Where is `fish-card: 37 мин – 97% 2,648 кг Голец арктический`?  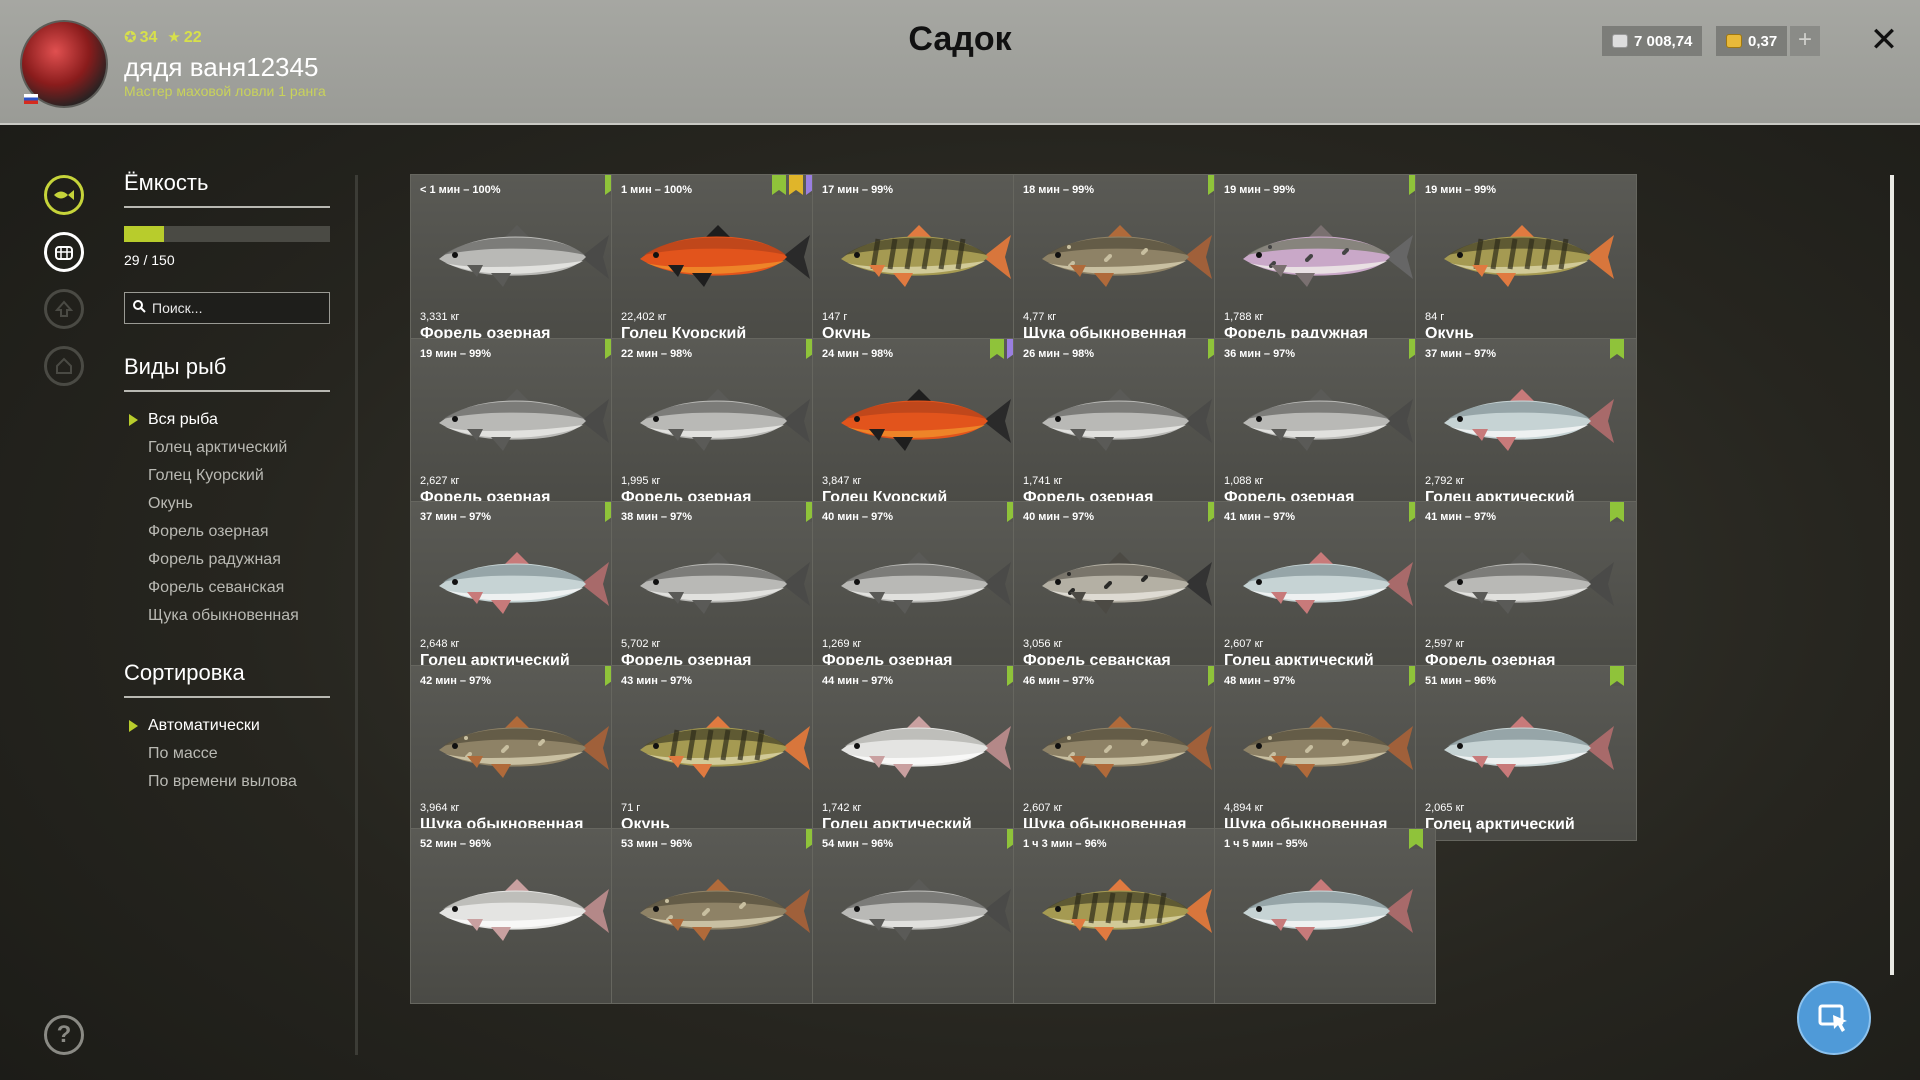 fish-card: 37 мин – 97% 2,648 кг Голец арктический is located at coordinates (521, 589).